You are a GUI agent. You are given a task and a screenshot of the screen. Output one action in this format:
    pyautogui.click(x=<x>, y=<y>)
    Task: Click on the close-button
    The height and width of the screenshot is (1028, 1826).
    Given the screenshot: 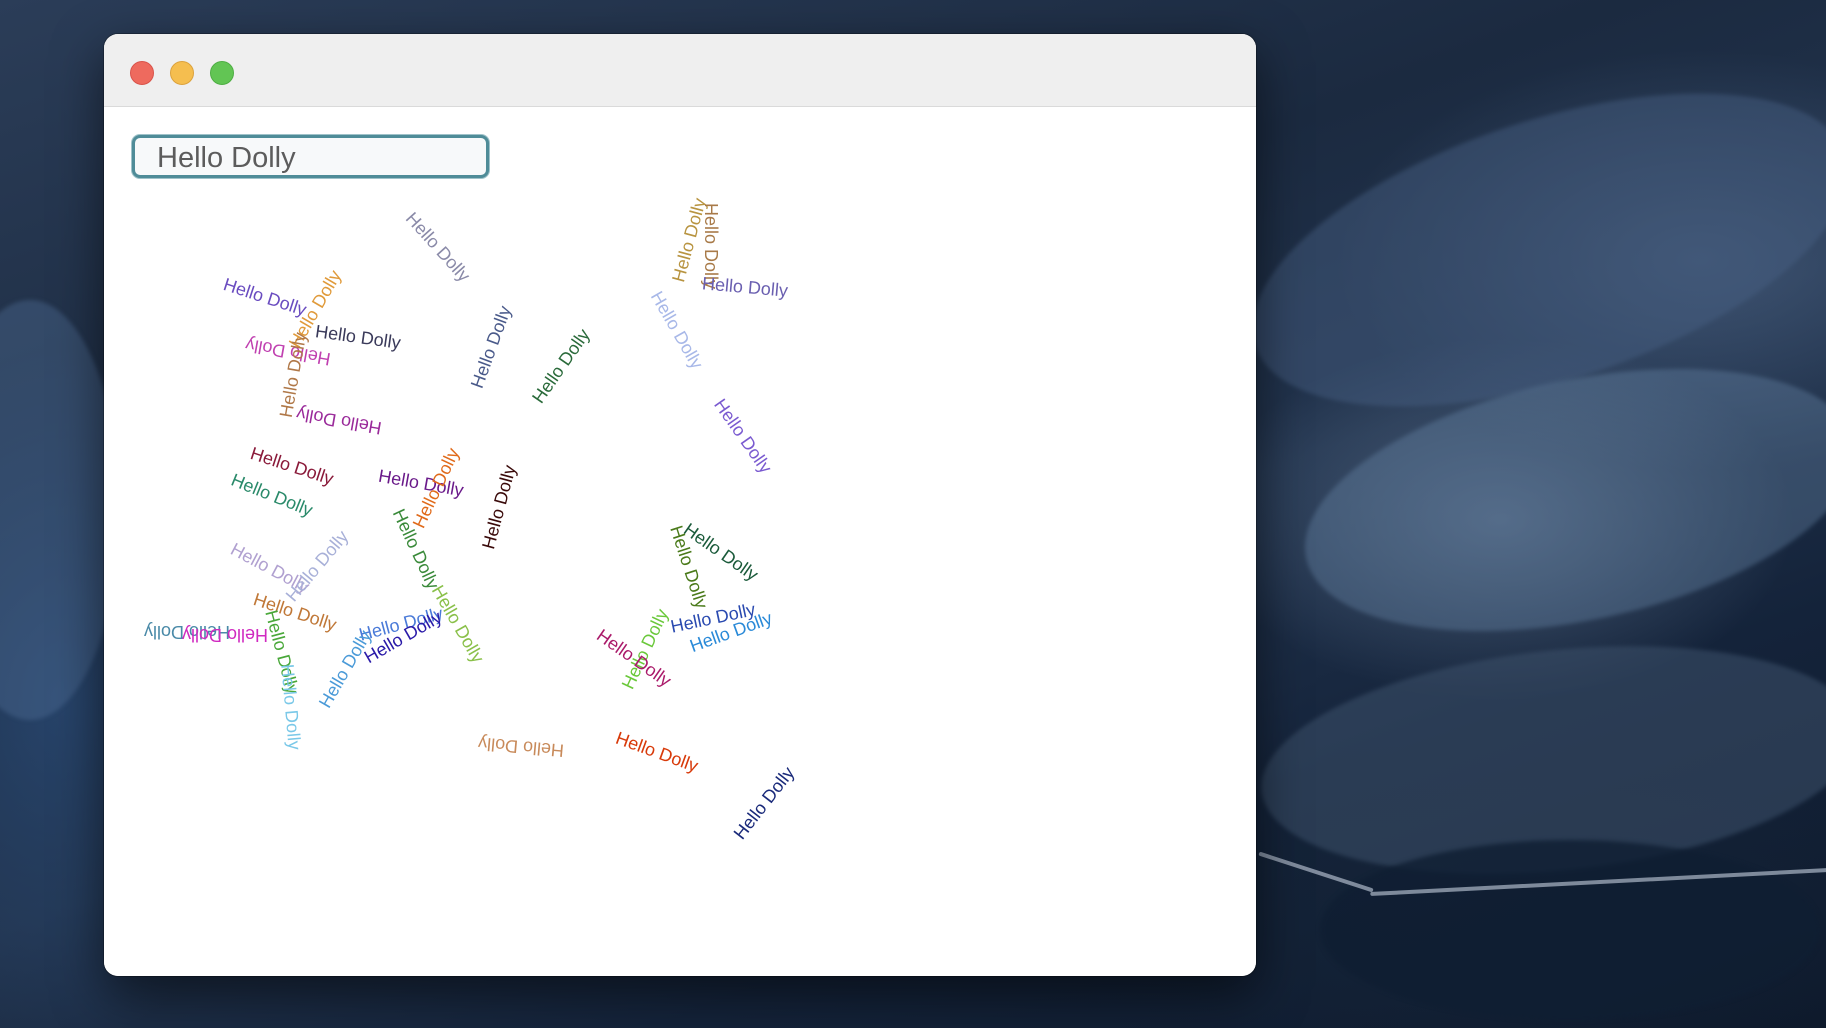 What is the action you would take?
    pyautogui.click(x=142, y=73)
    